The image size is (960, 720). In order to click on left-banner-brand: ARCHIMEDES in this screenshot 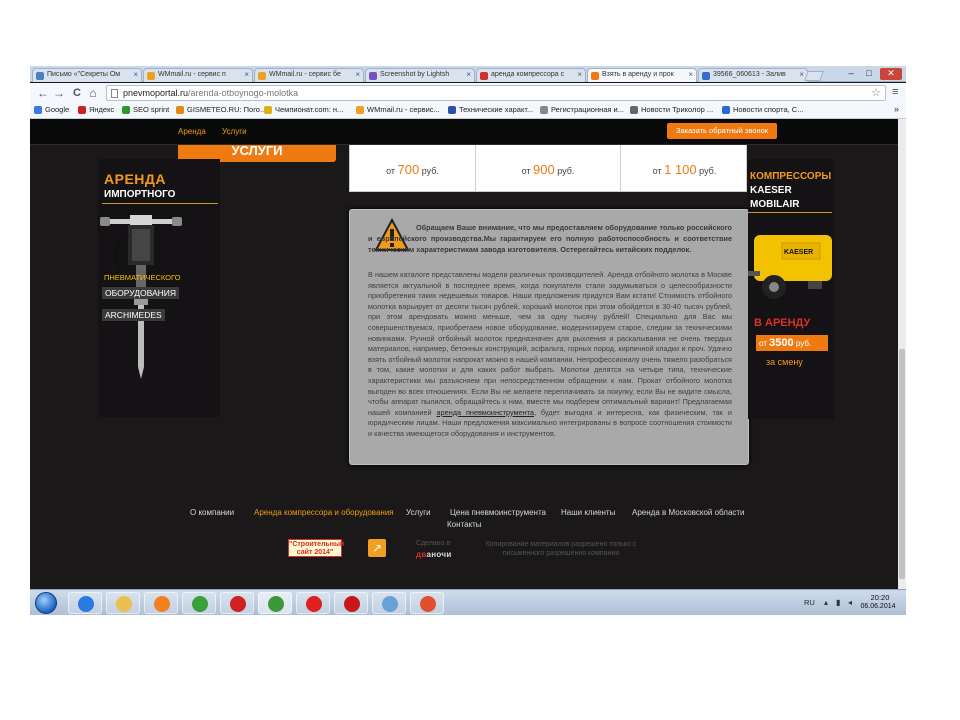, I will do `click(133, 315)`.